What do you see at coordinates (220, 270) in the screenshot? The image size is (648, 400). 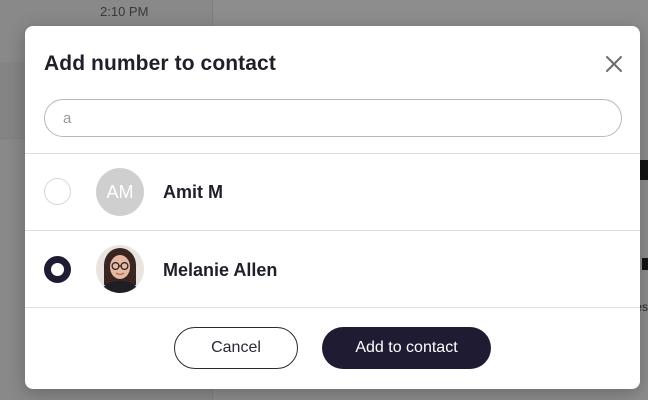 I see `contact-name: Melanie Allen` at bounding box center [220, 270].